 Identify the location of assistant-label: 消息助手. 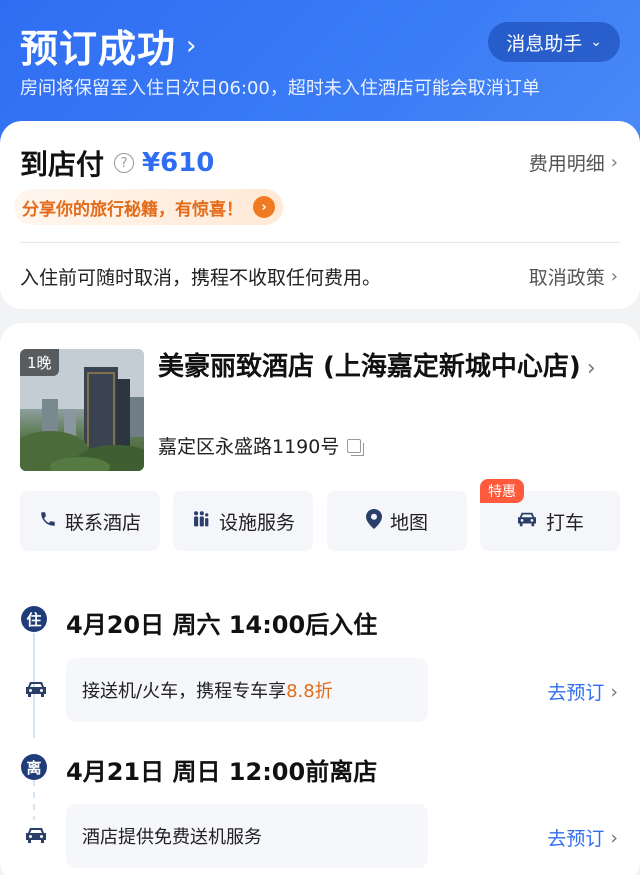
(544, 43).